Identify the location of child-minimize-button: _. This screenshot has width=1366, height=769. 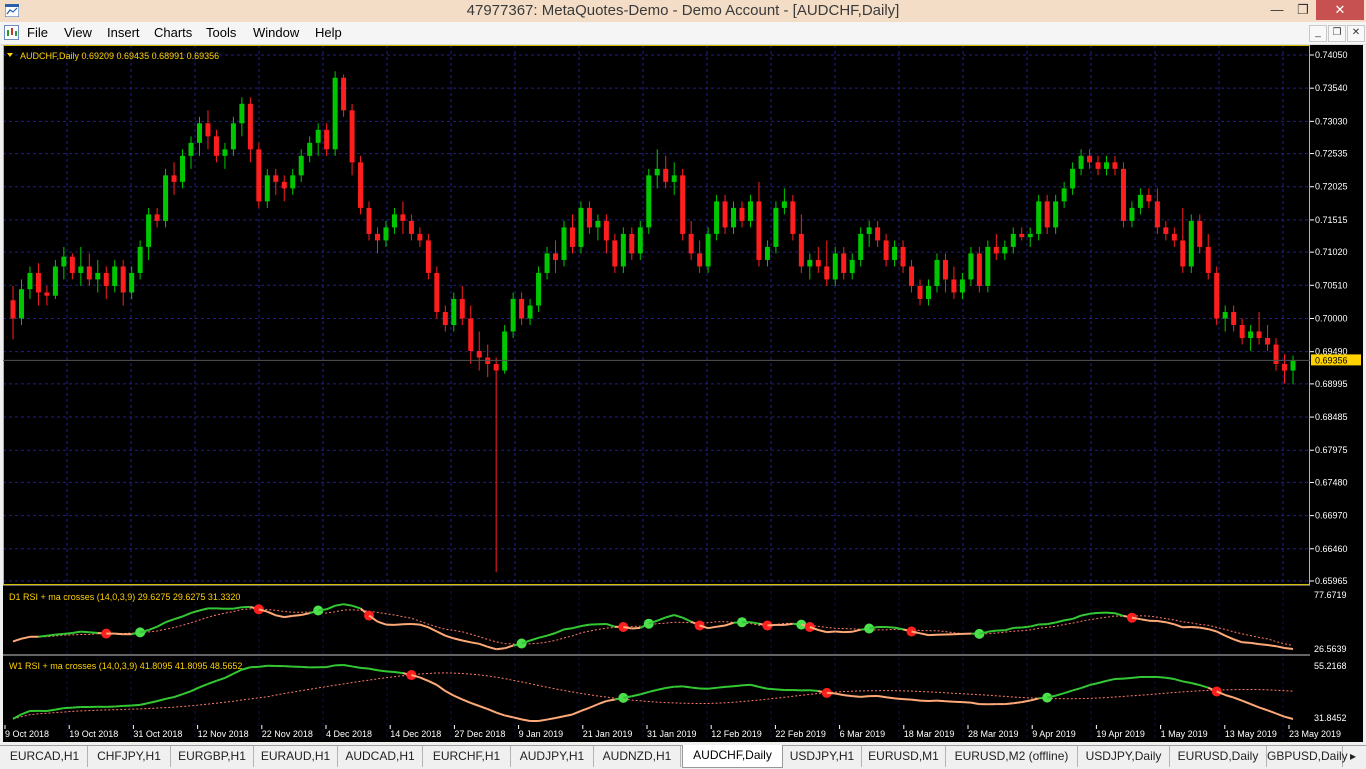
(1318, 33).